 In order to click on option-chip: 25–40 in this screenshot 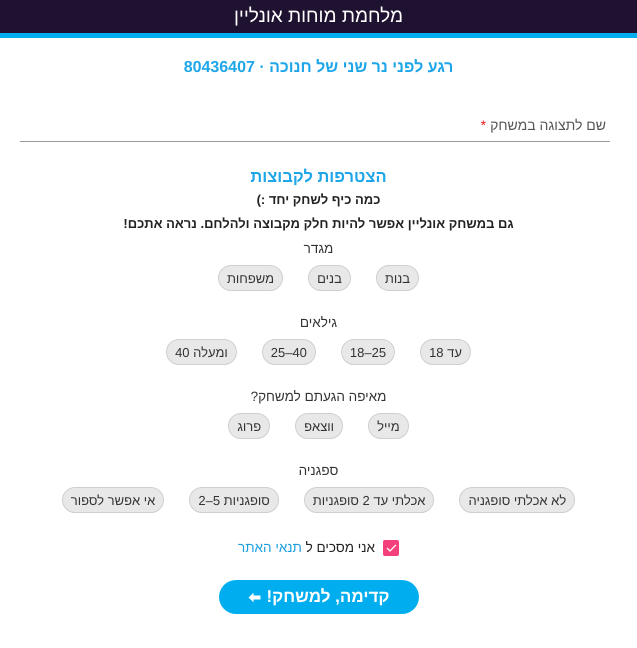, I will do `click(289, 352)`.